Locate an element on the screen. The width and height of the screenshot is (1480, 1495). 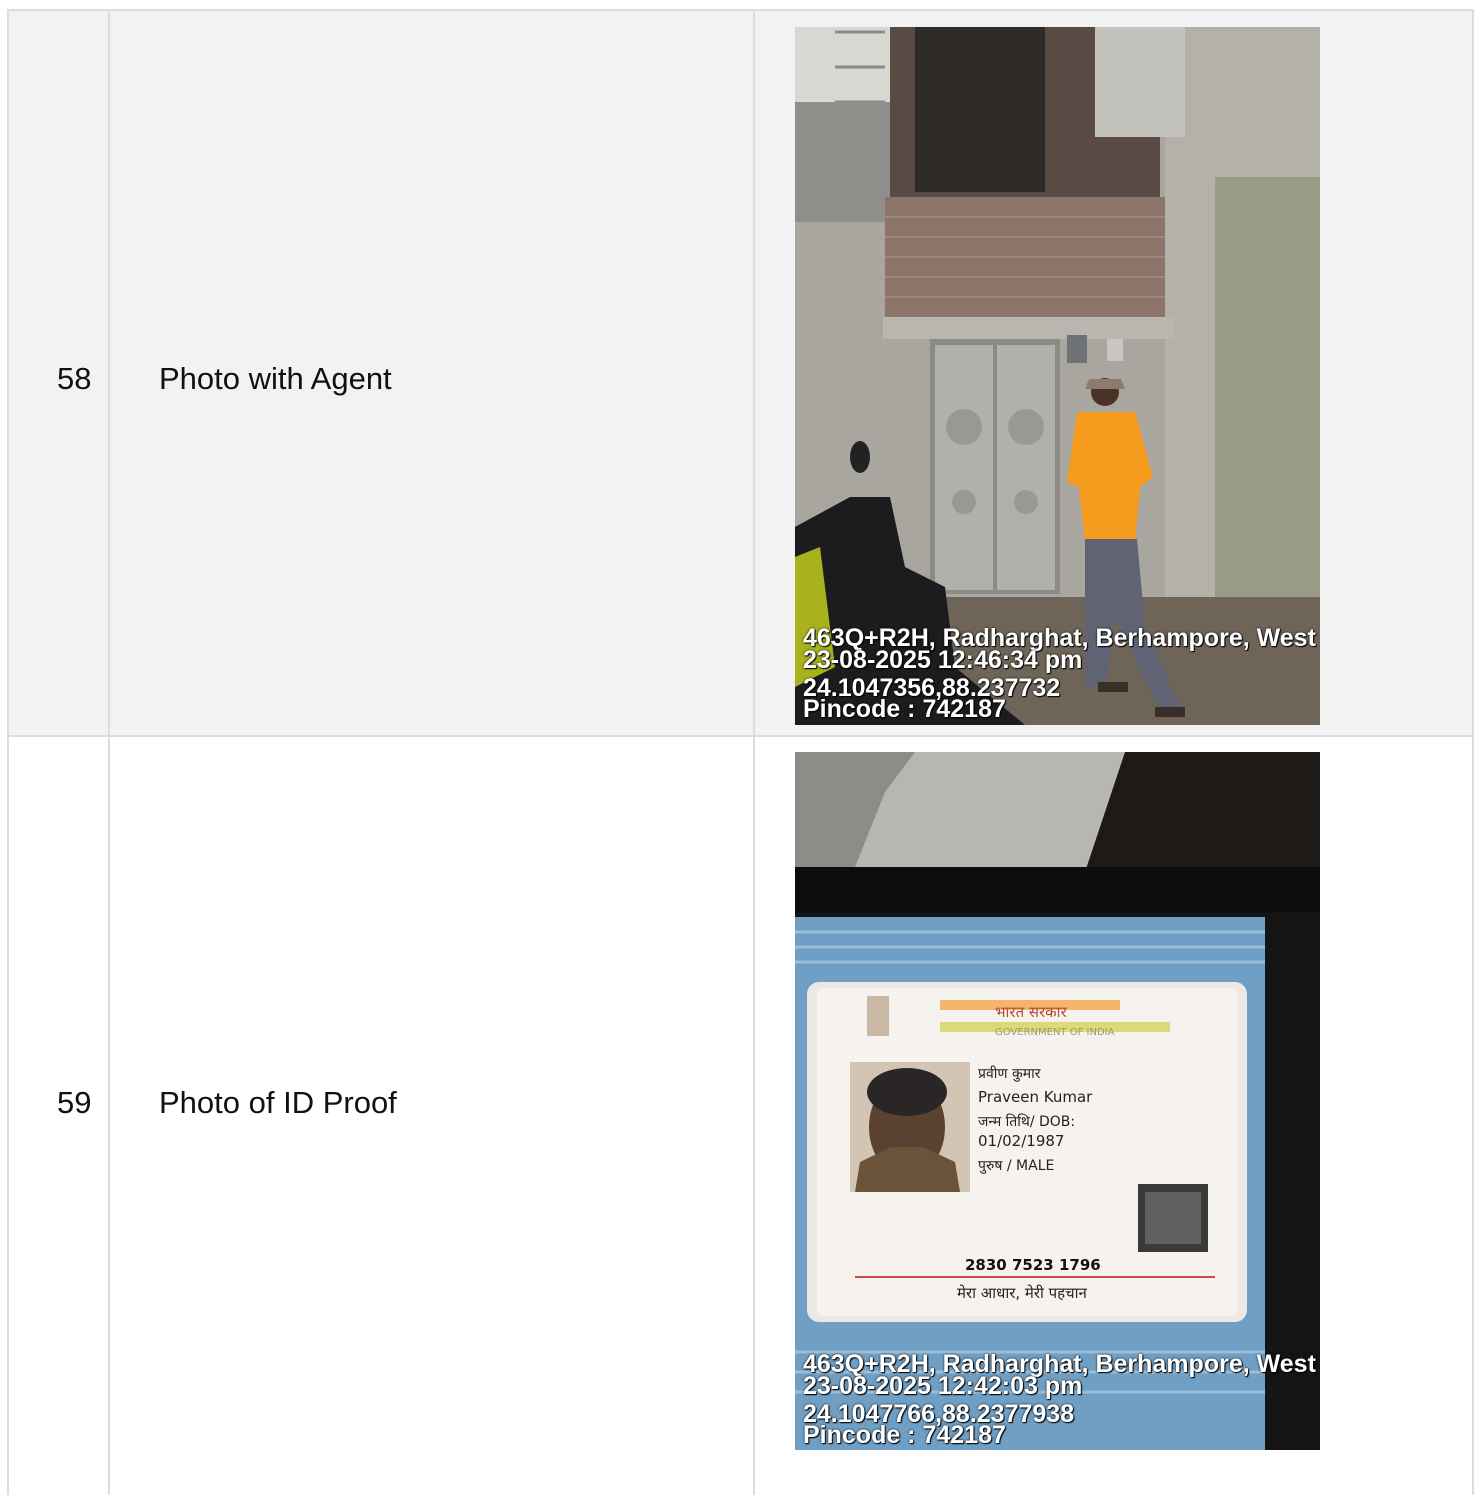
photo-stamp-datetime: 23-08-2025 12:42:03 pm is located at coordinates (943, 1386).